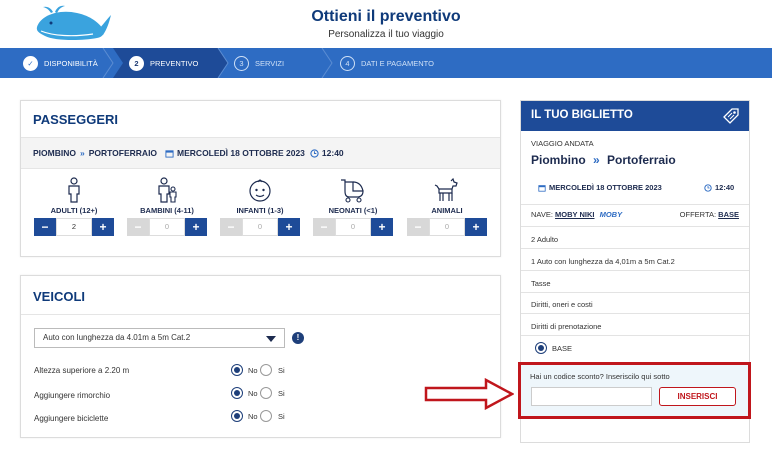 Image resolution: width=772 pixels, height=455 pixels. I want to click on newborns-stepper: − 0 +, so click(353, 227).